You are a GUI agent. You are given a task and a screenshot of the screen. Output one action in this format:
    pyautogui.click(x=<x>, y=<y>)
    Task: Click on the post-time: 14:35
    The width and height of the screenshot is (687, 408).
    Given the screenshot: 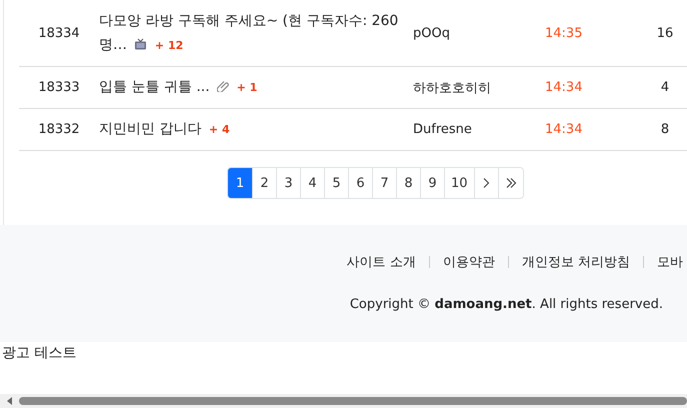 What is the action you would take?
    pyautogui.click(x=564, y=33)
    